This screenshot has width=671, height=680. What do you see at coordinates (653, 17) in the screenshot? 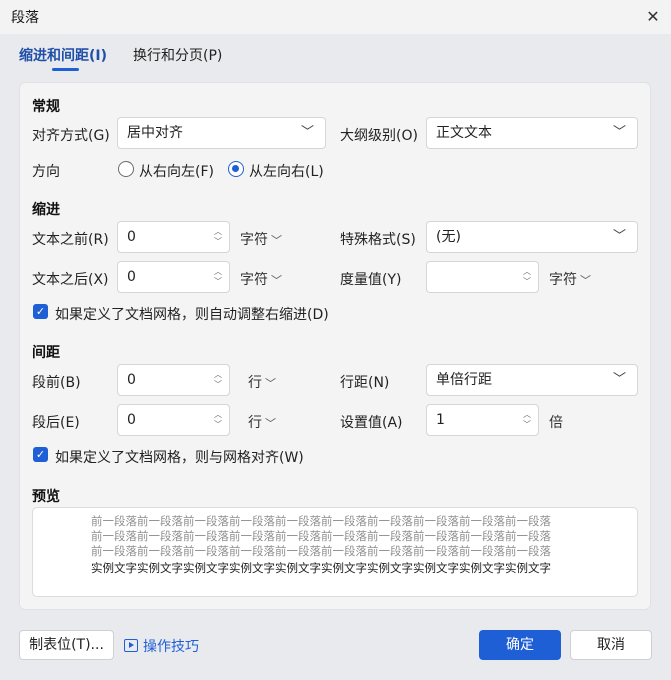
I see `close-icon: ✕` at bounding box center [653, 17].